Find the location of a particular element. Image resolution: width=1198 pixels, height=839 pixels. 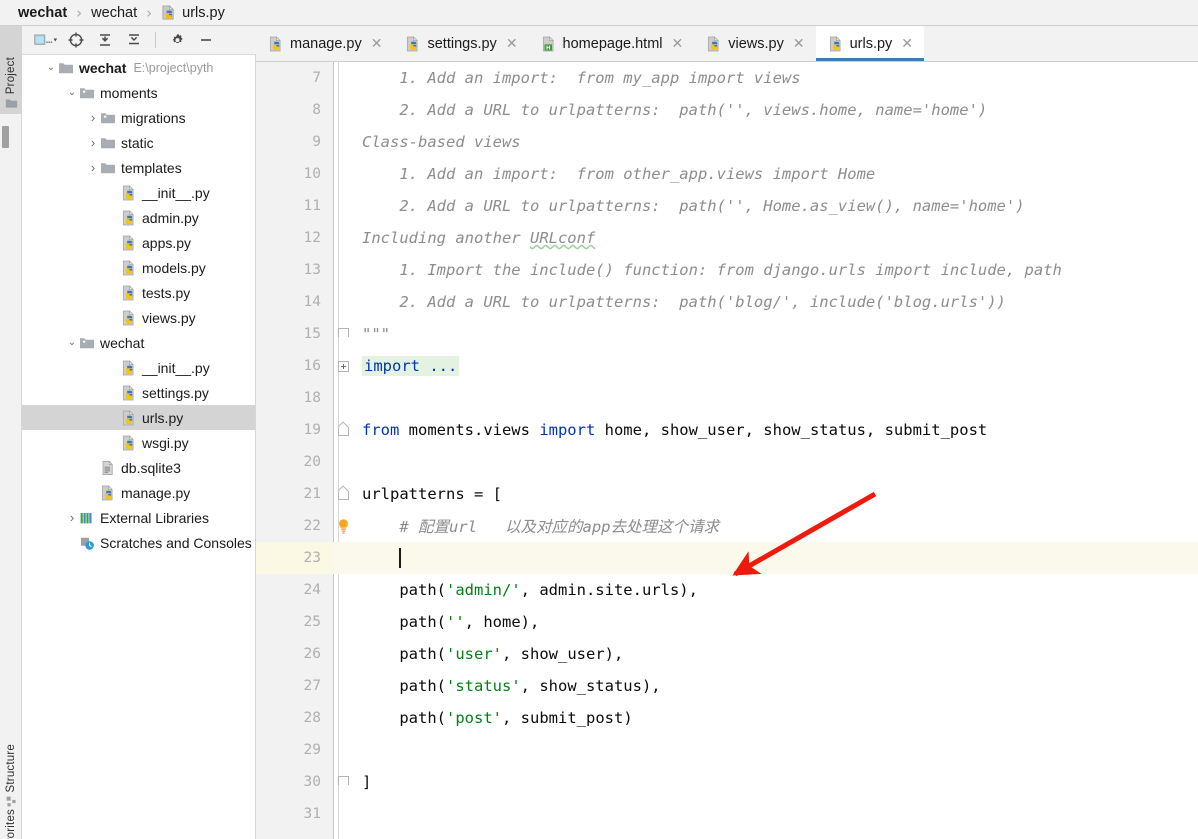

tool-tab-structure: Structure is located at coordinates (11, 762).